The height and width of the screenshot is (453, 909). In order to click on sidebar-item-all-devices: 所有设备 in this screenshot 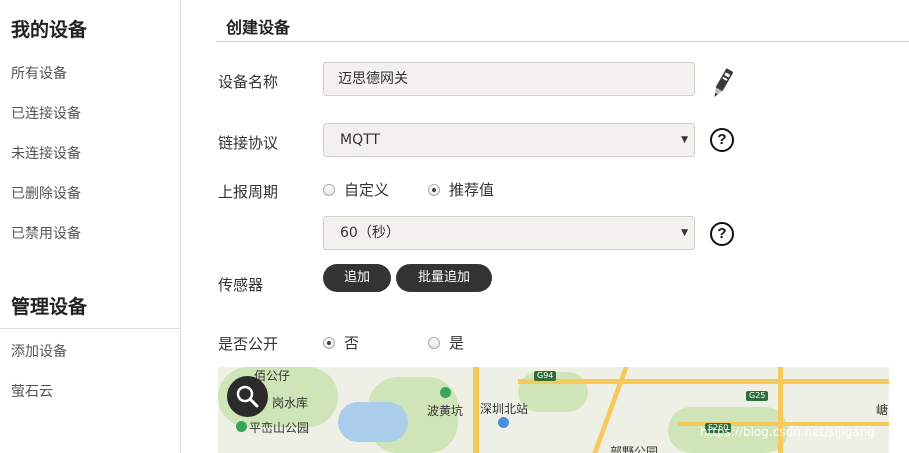, I will do `click(39, 73)`.